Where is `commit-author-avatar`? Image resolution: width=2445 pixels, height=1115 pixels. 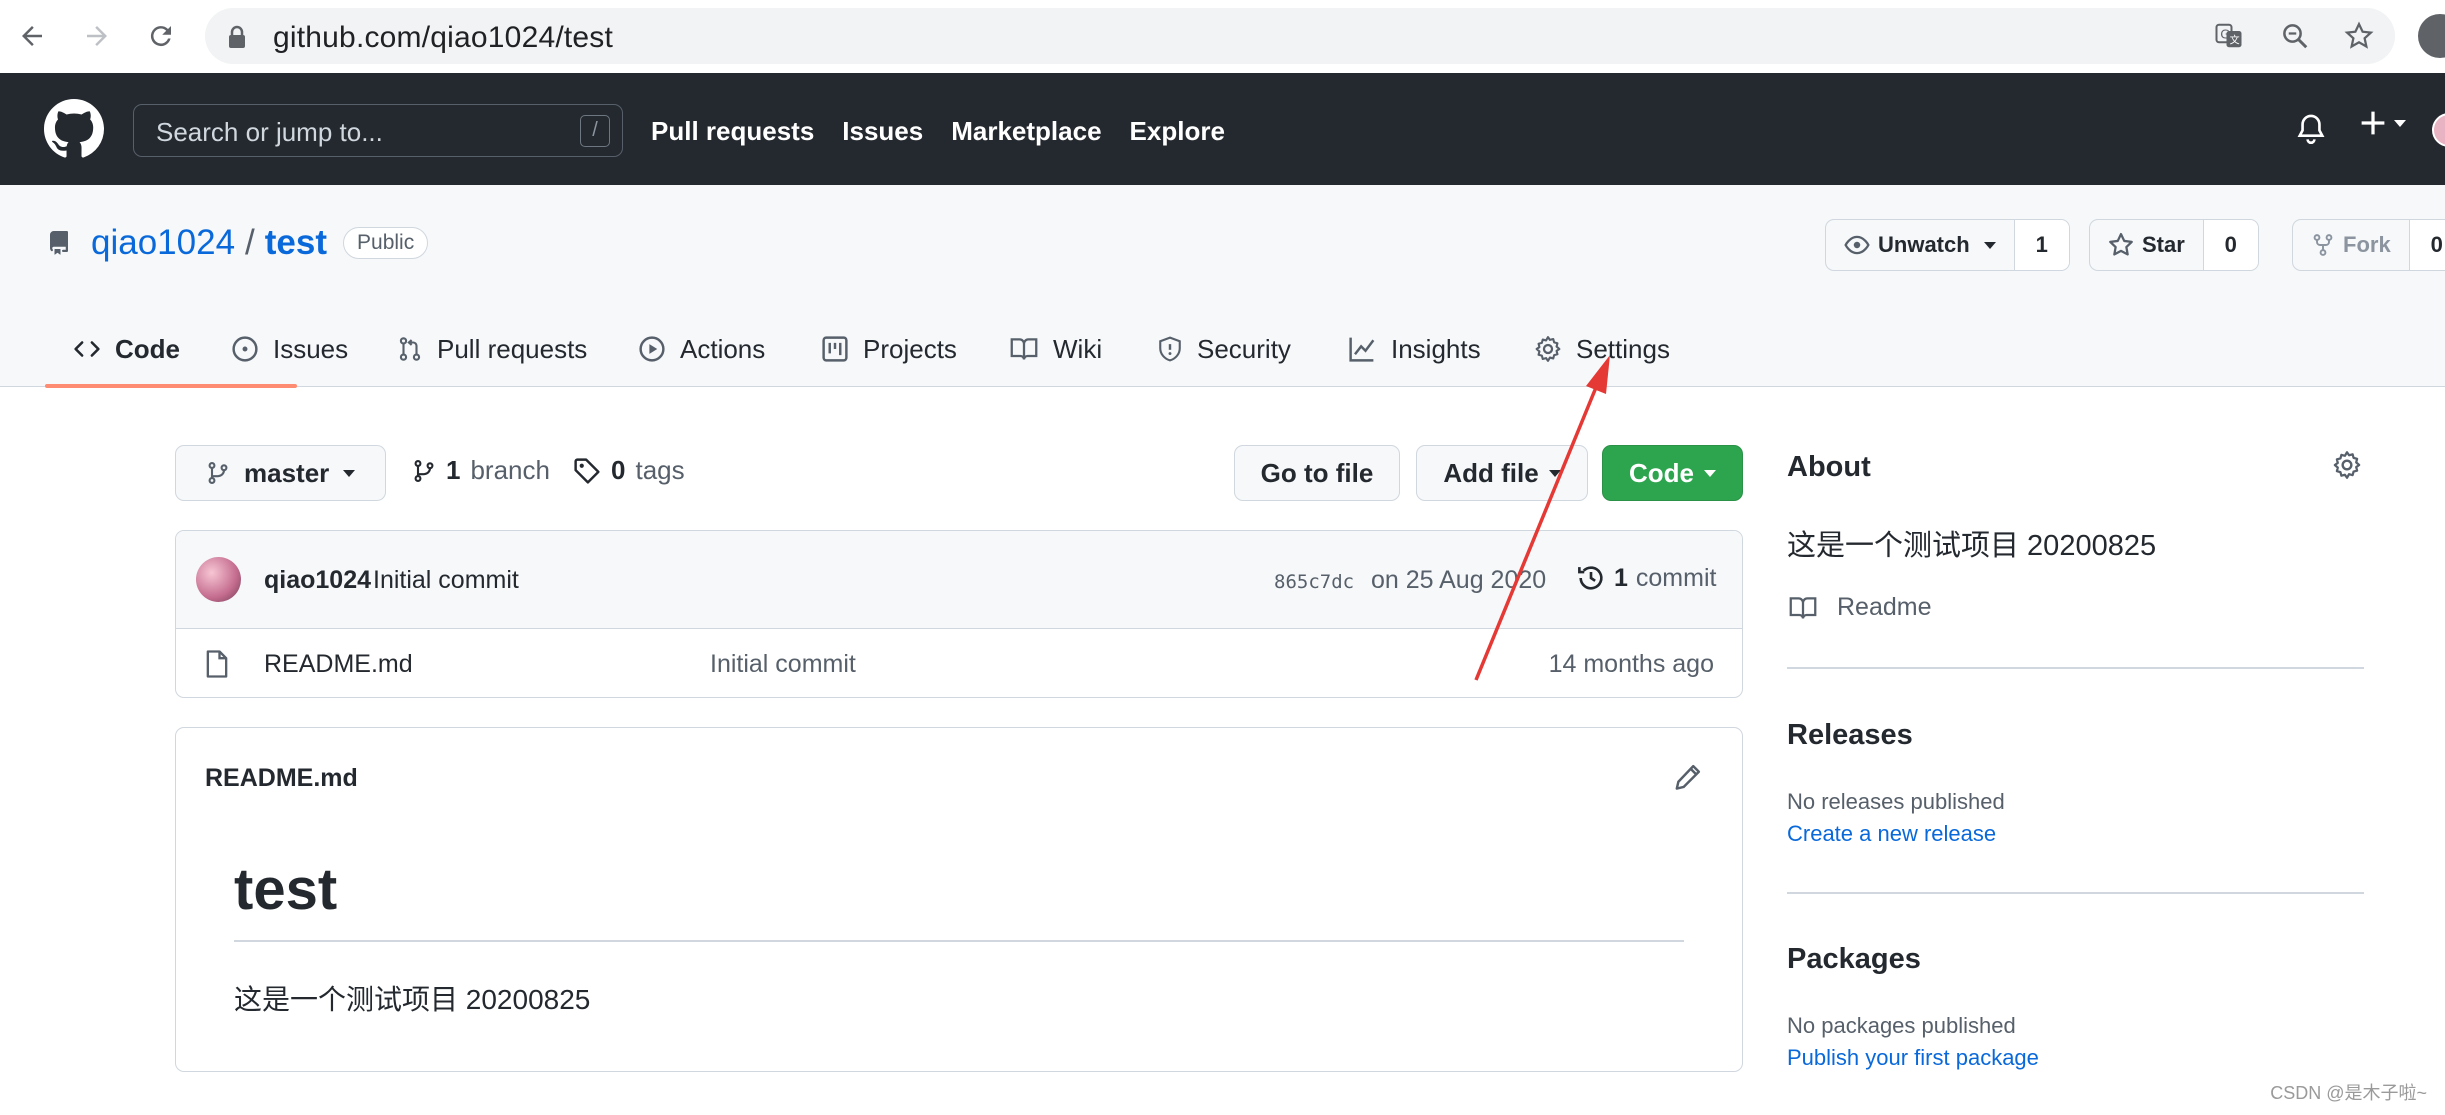
commit-author-avatar is located at coordinates (218, 579).